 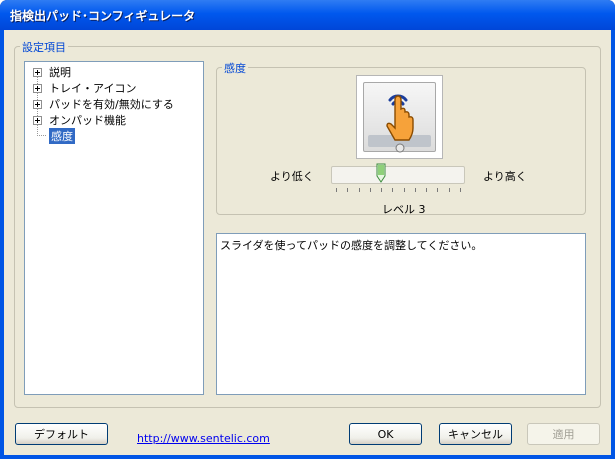 I want to click on tree-item-enable-pad: パッドを有効/無効にする, so click(x=103, y=104).